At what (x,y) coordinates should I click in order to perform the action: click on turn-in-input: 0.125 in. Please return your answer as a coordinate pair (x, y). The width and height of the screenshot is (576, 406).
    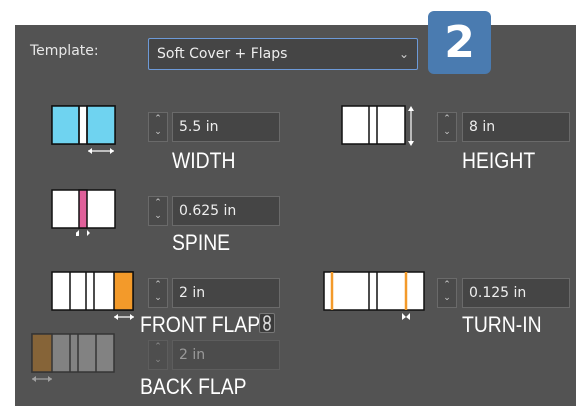
    Looking at the image, I should click on (516, 293).